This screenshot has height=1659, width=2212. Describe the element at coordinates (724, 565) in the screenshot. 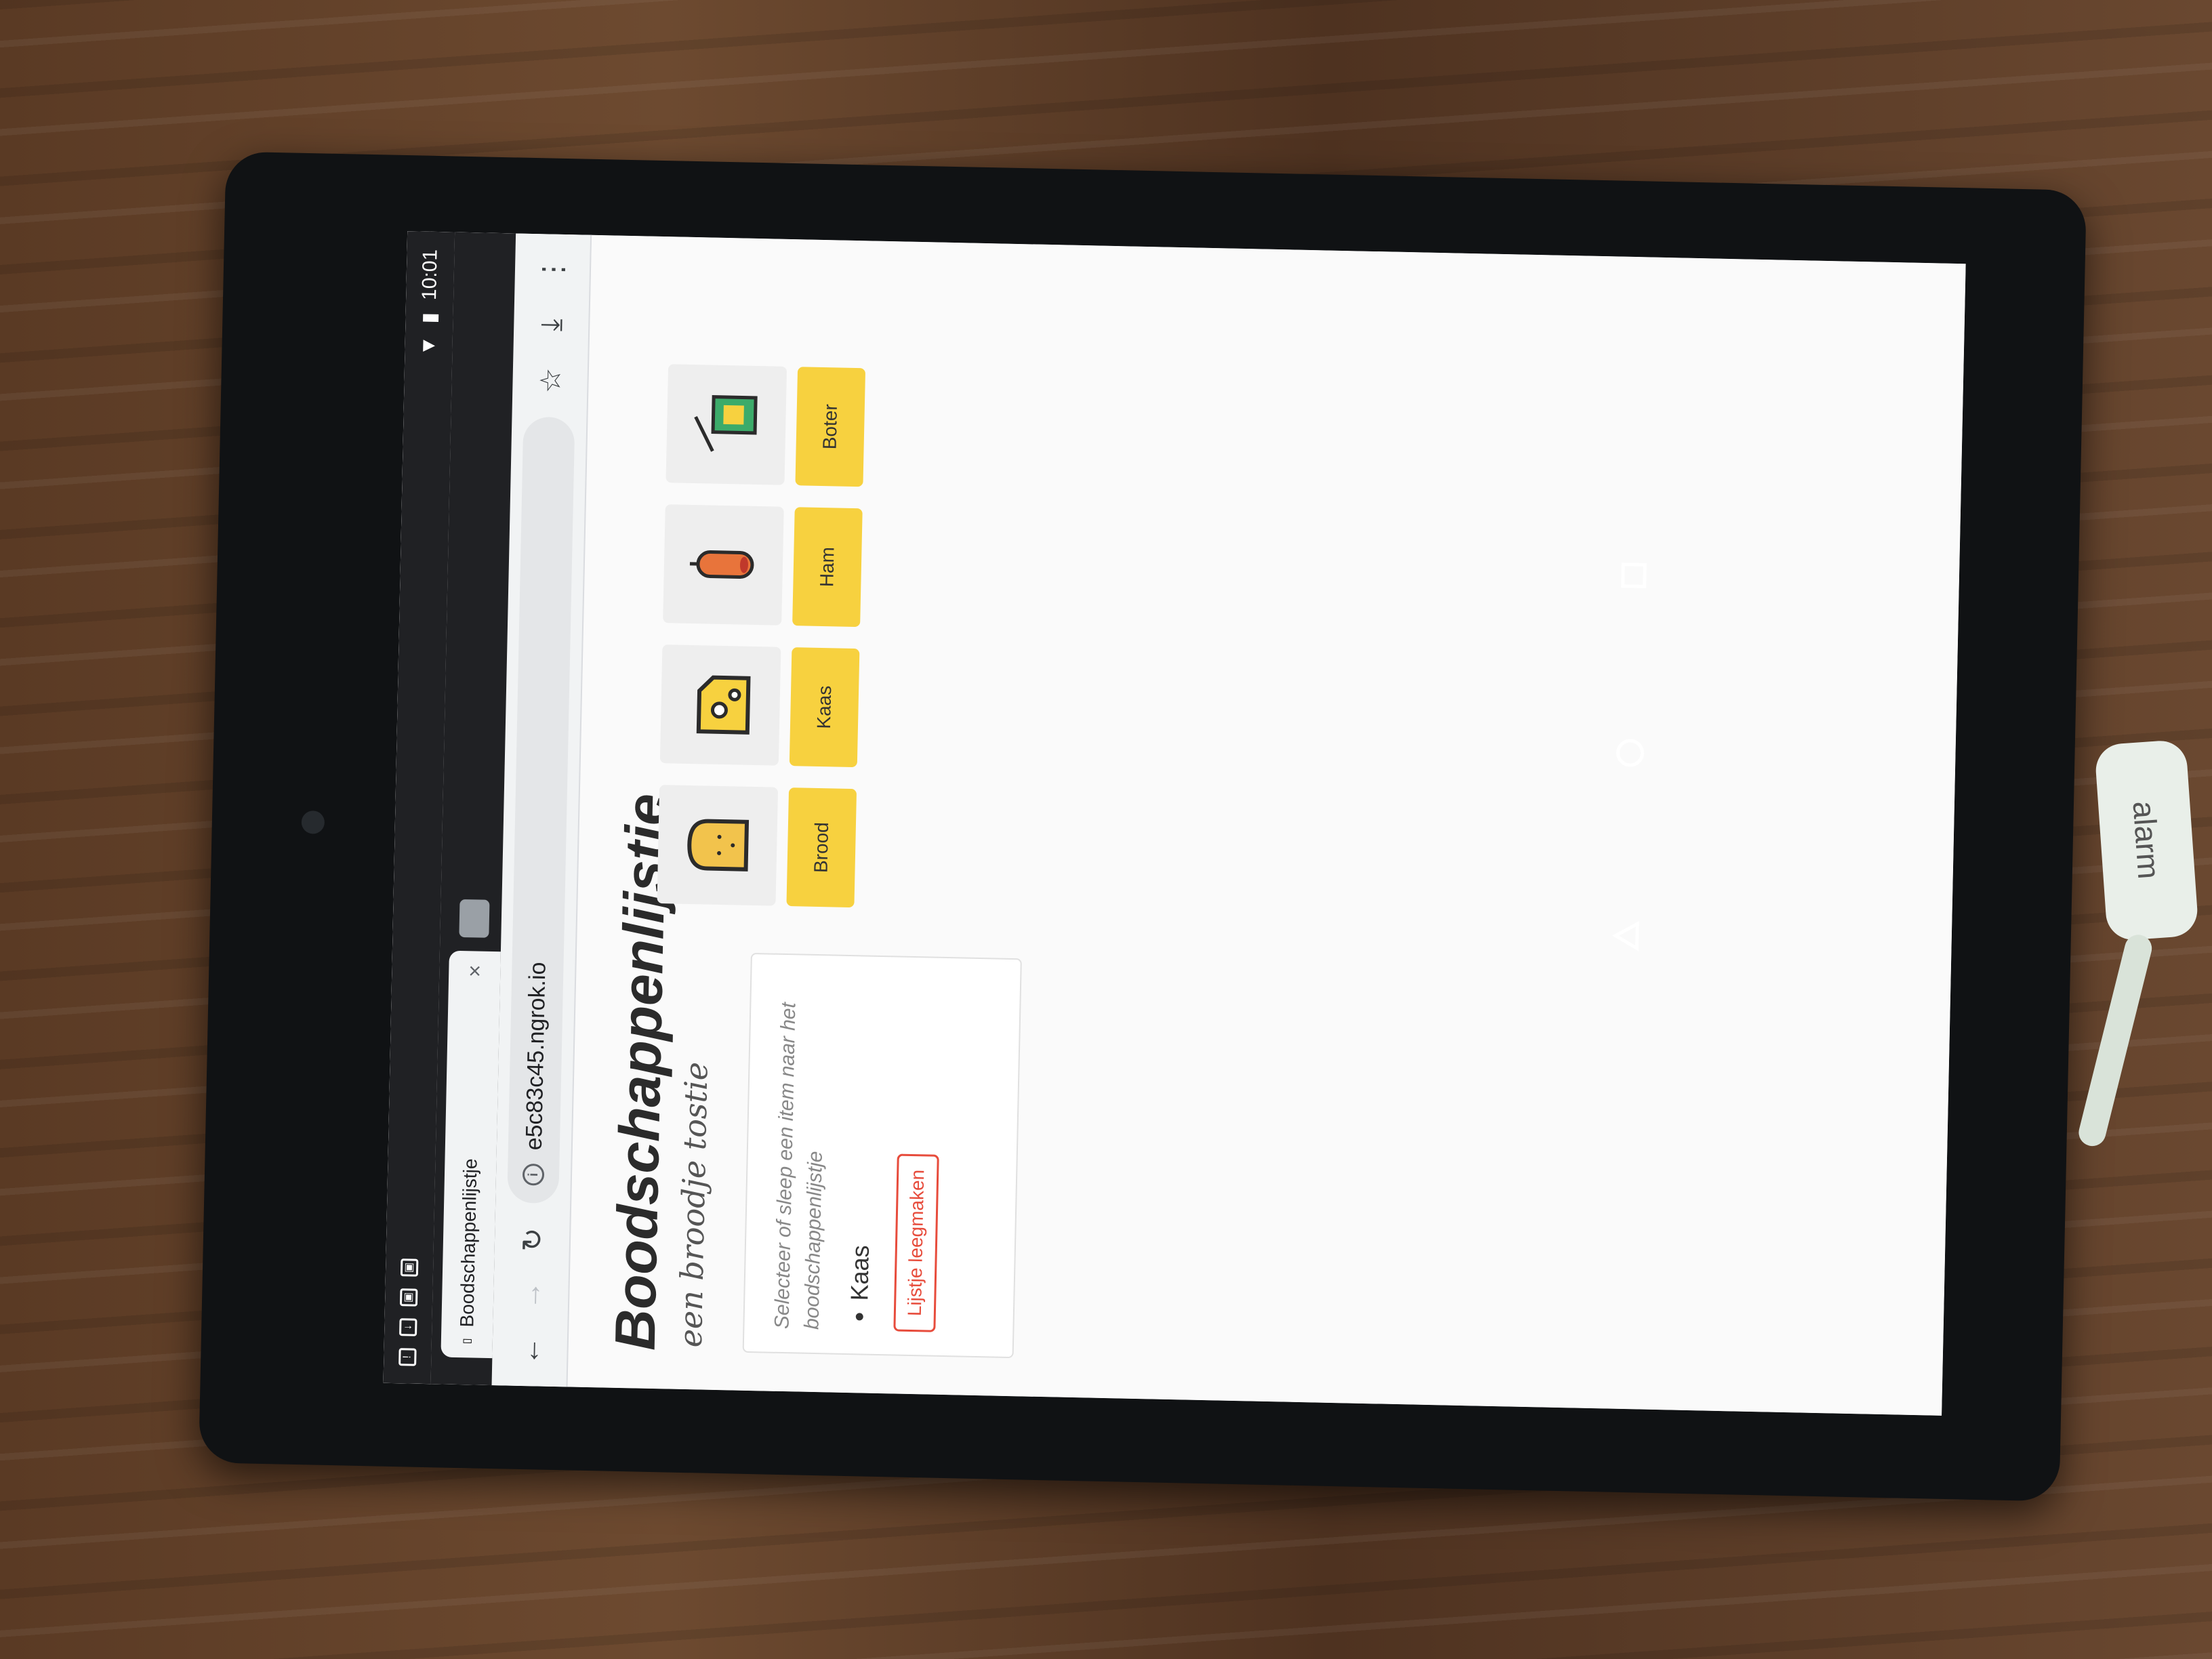

I see `sausage-icon` at that location.